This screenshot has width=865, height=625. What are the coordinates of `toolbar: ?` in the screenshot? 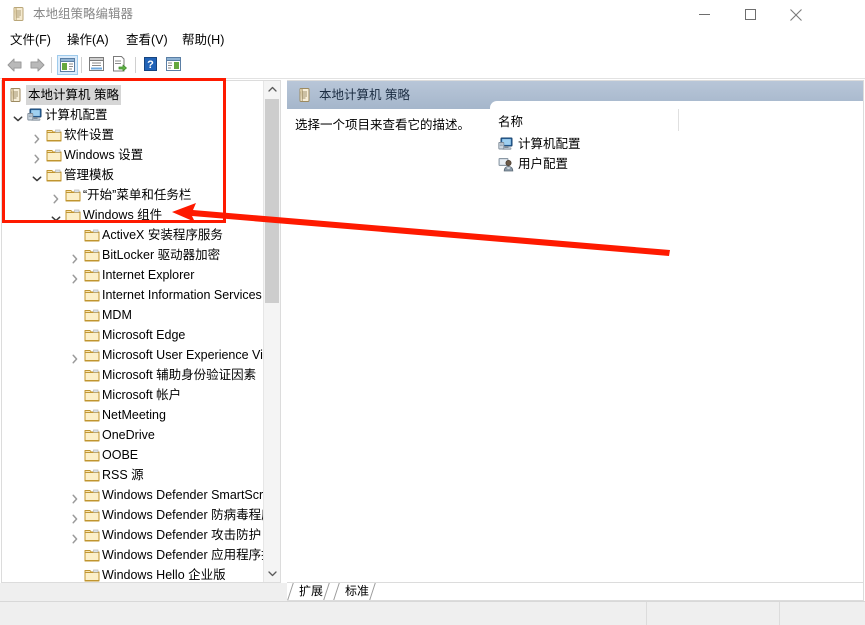 It's located at (432, 65).